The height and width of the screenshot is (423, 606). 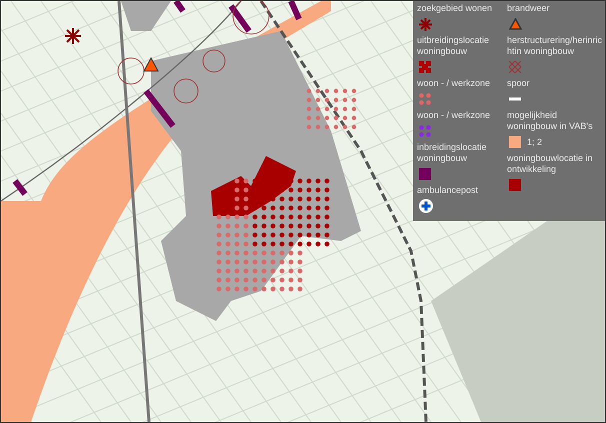 What do you see at coordinates (453, 46) in the screenshot?
I see `legend-label: uitbreidingslocatie woningbouw` at bounding box center [453, 46].